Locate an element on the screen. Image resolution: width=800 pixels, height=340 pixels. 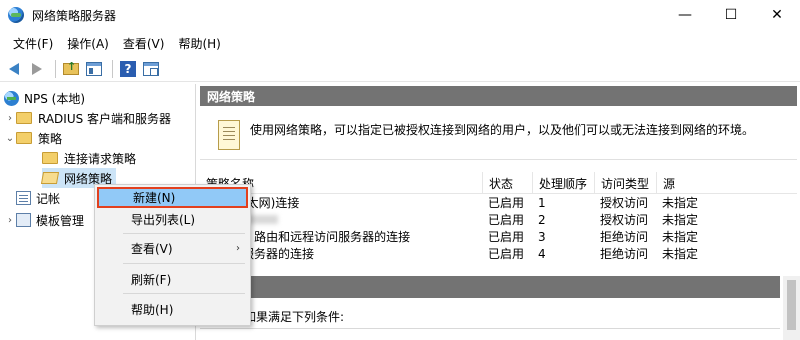
table-row: 他访问服务器的连接 已启用 4 拒绝访问 未指定 is located at coordinates (498, 253).